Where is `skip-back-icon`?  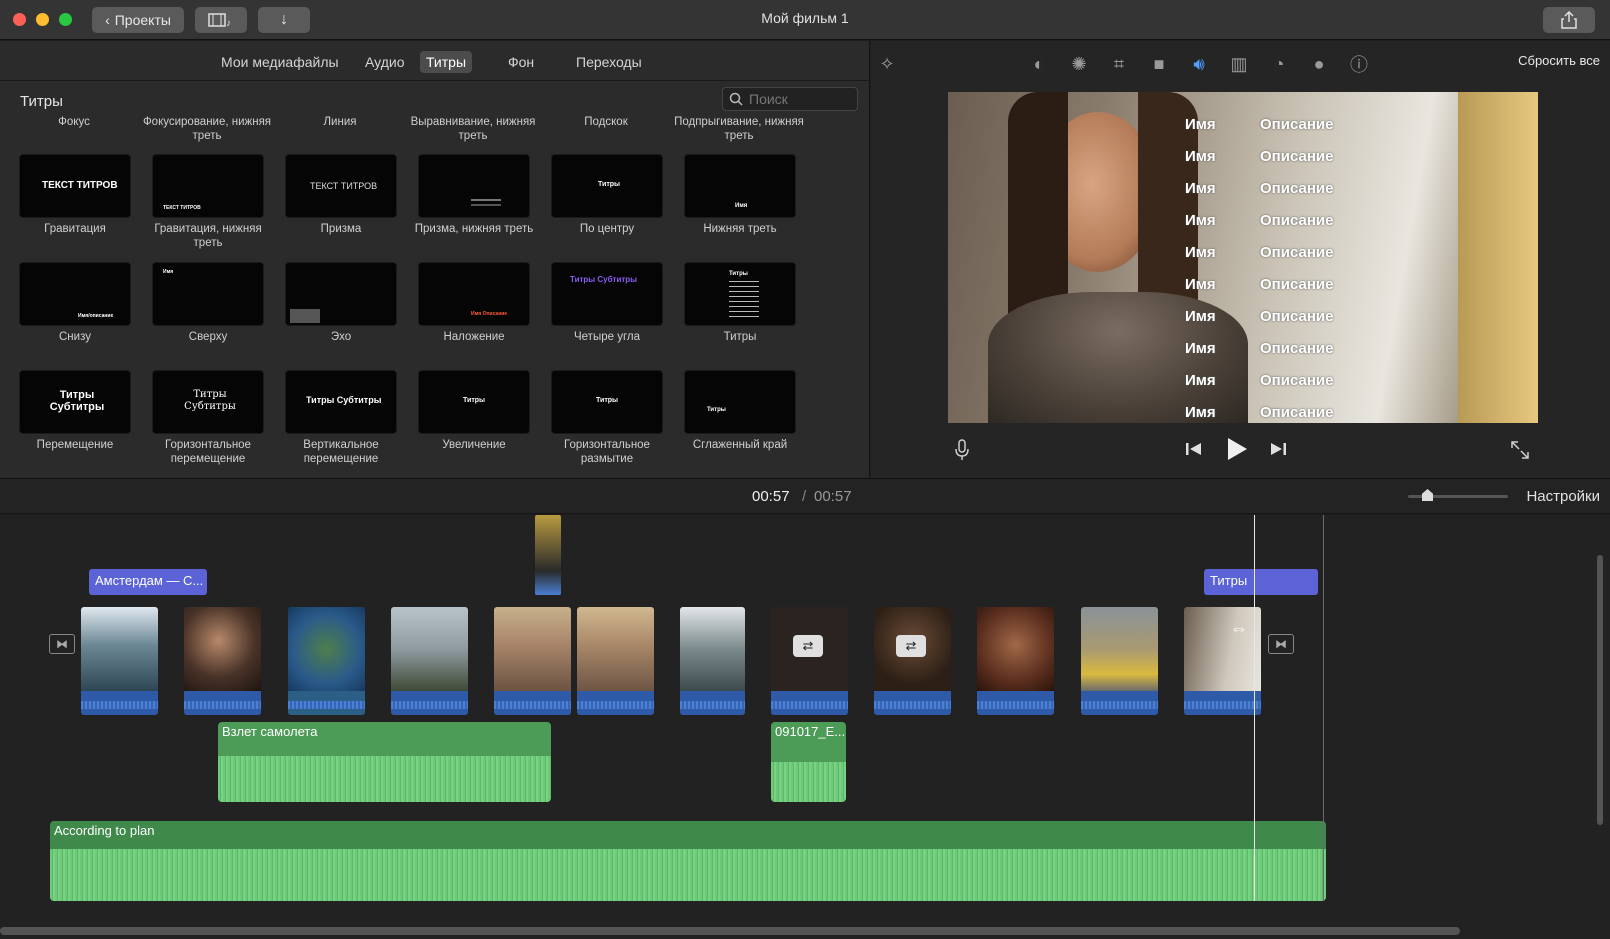
skip-back-icon is located at coordinates (1194, 451).